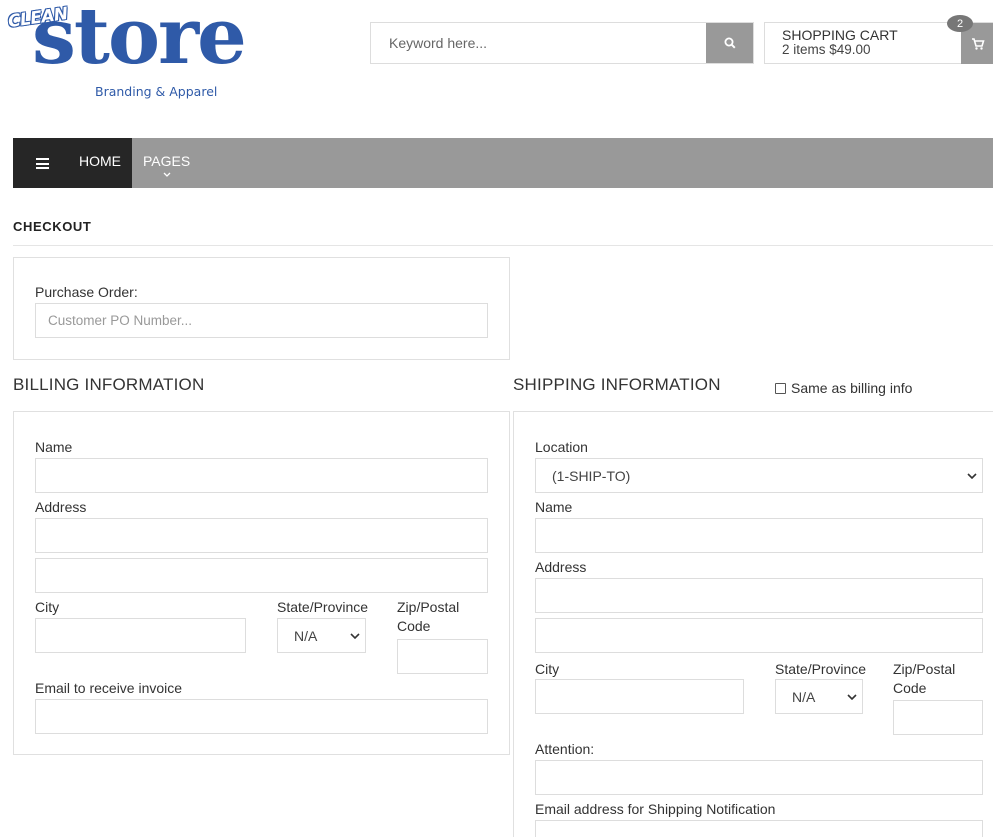 This screenshot has height=837, width=993. Describe the element at coordinates (554, 507) in the screenshot. I see `shipping-name-label: Name` at that location.